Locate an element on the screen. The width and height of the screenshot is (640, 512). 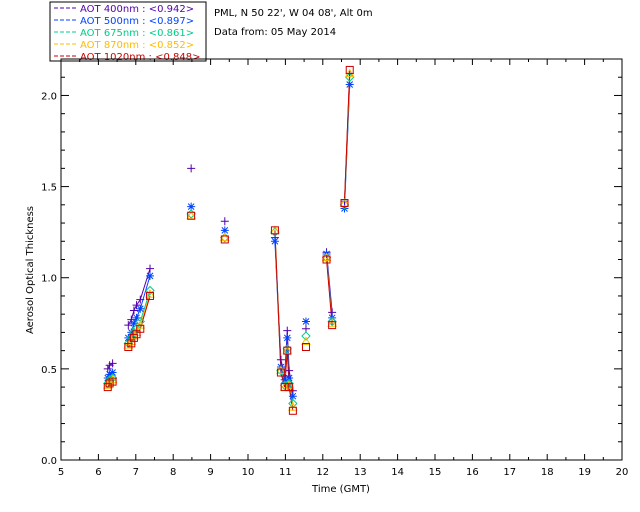
x-tick-label: 7 is located at coordinates (136, 472).